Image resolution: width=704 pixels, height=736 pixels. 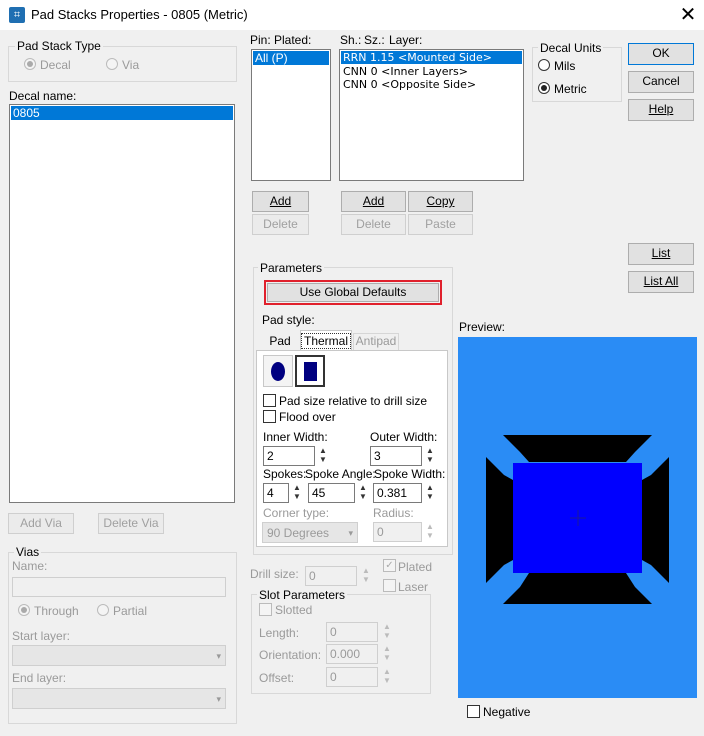 I want to click on inner-width-field: 2, so click(x=289, y=456).